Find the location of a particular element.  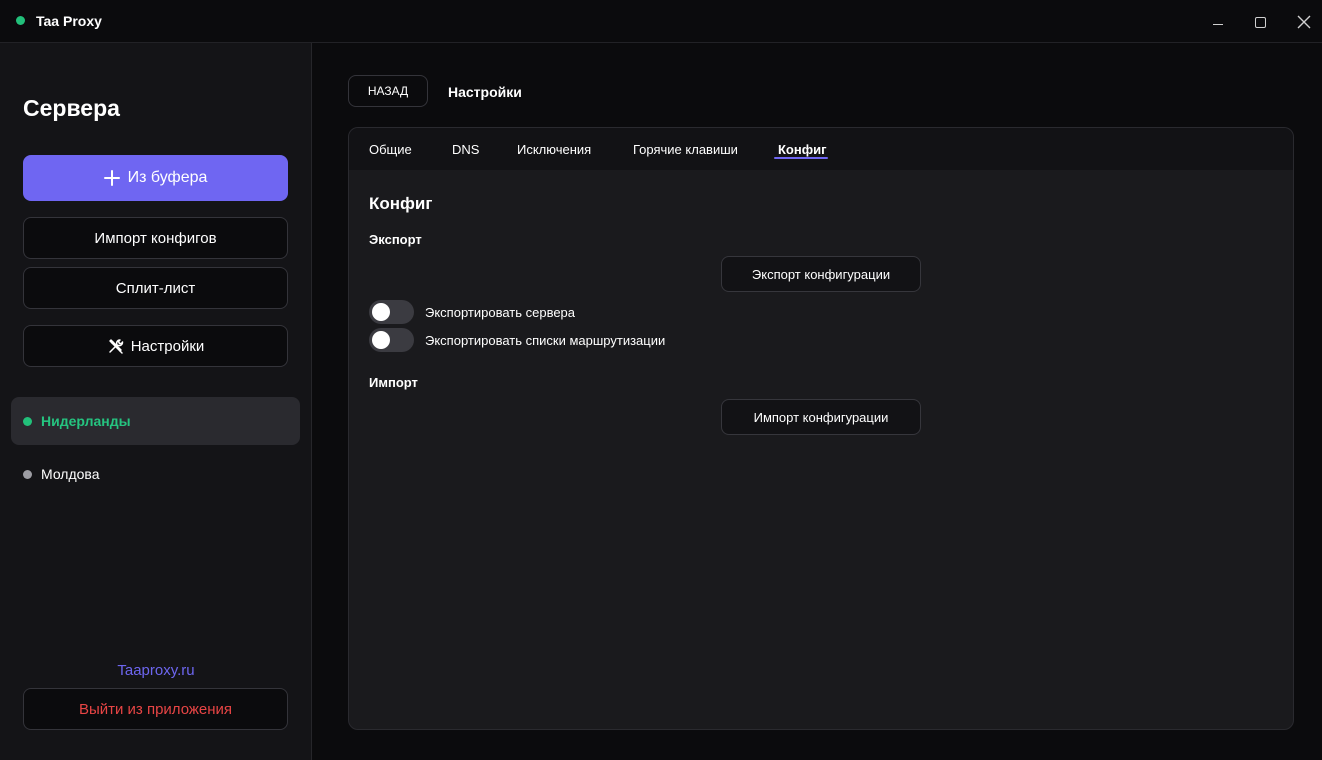

page-title: Настройки is located at coordinates (485, 92).